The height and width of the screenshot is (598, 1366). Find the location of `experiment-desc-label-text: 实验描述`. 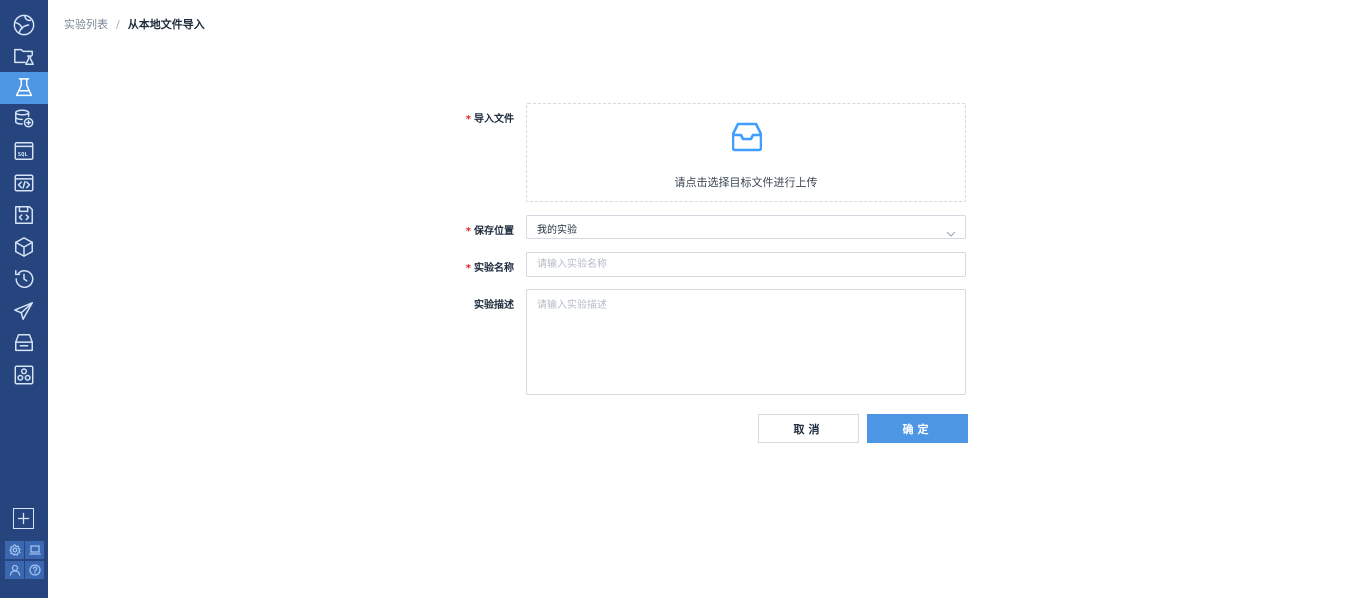

experiment-desc-label-text: 实验描述 is located at coordinates (494, 305).